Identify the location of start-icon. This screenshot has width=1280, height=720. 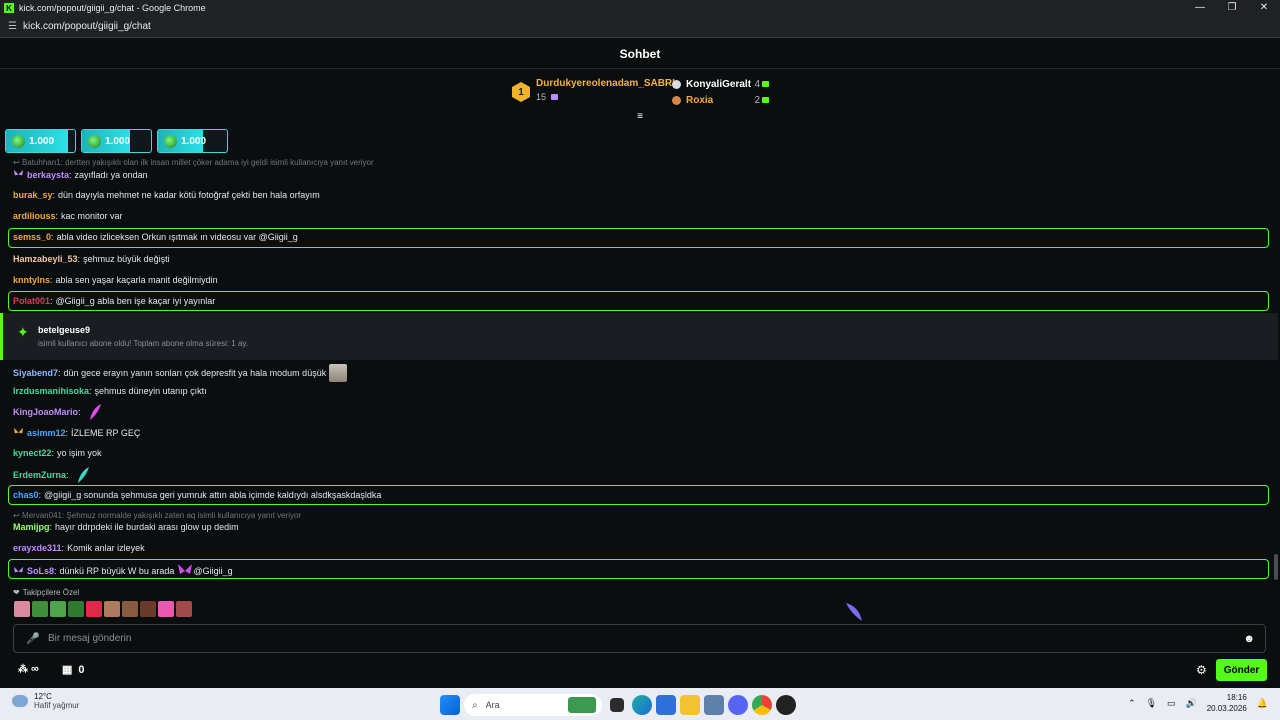
(450, 705).